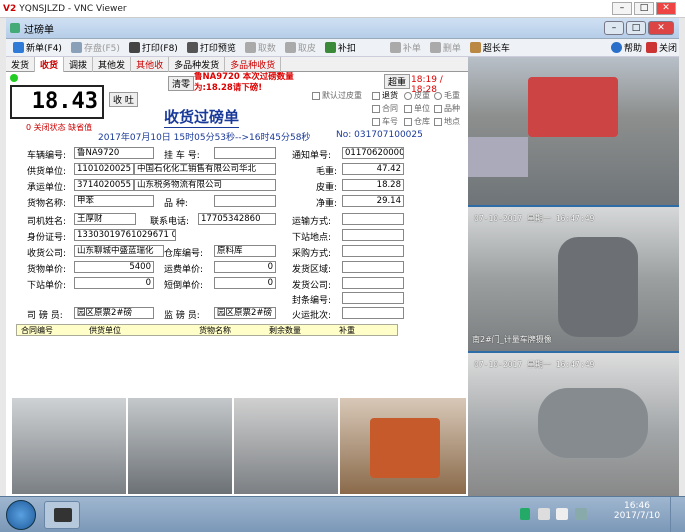 This screenshot has height=532, width=685. Describe the element at coordinates (340, 48) in the screenshot. I see `deduct-button: 补扣` at that location.